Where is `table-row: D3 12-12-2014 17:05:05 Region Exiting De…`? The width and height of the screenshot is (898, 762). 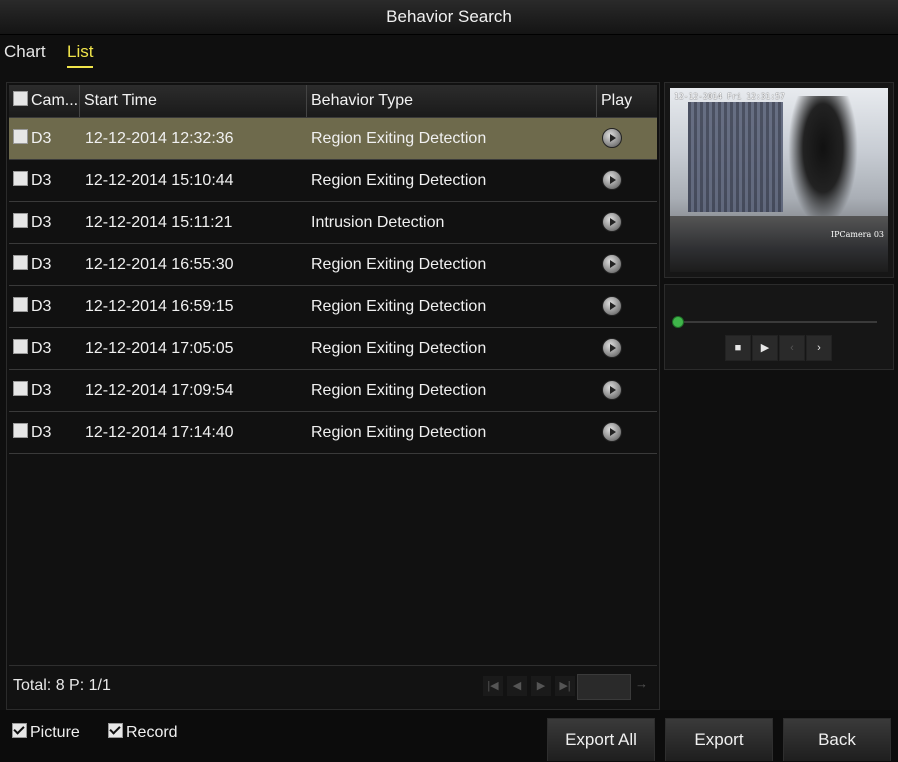 table-row: D3 12-12-2014 17:05:05 Region Exiting De… is located at coordinates (333, 349).